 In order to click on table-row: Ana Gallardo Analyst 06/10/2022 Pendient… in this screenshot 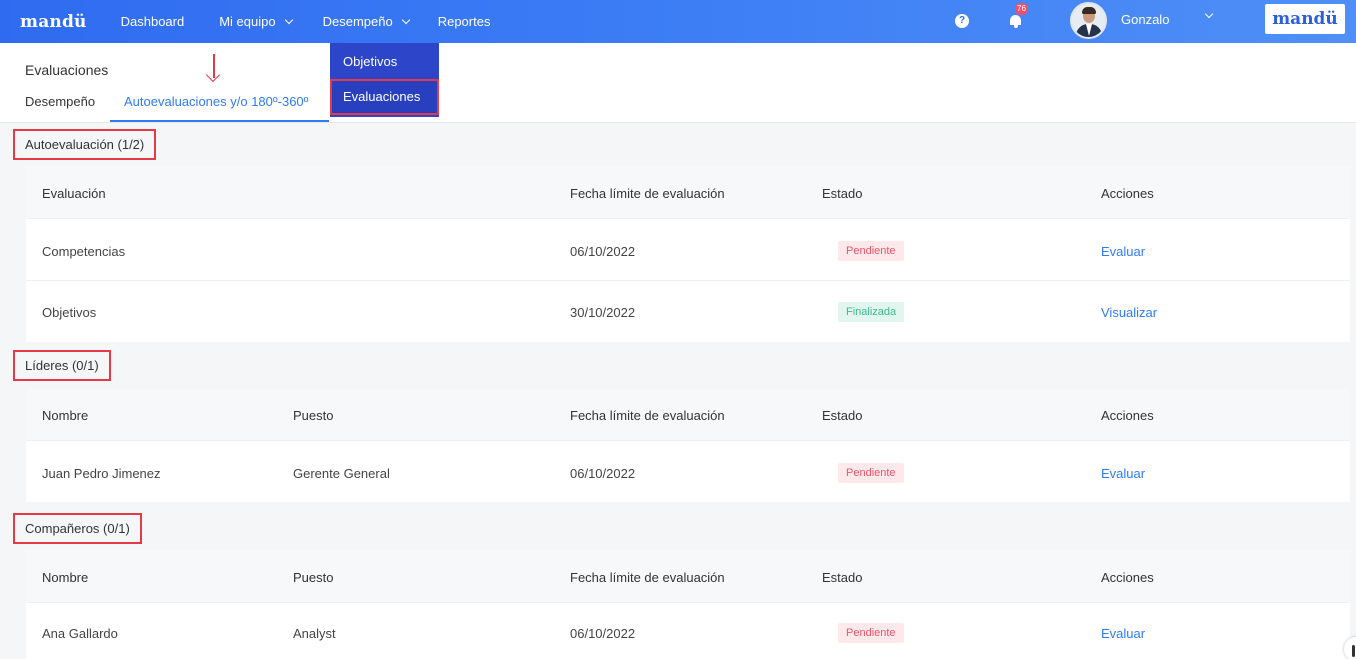, I will do `click(688, 631)`.